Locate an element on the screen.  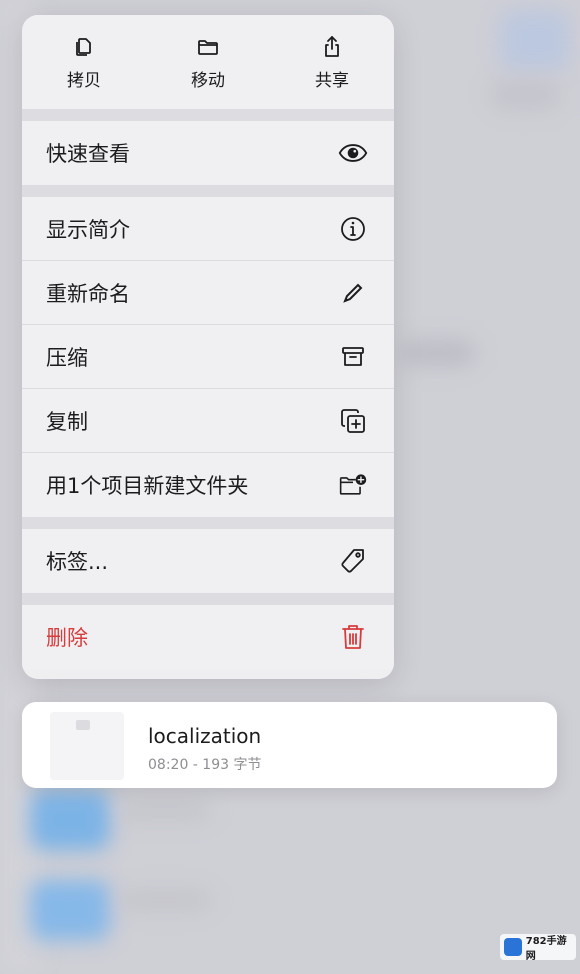
menu-item-label: 删除 is located at coordinates (67, 638).